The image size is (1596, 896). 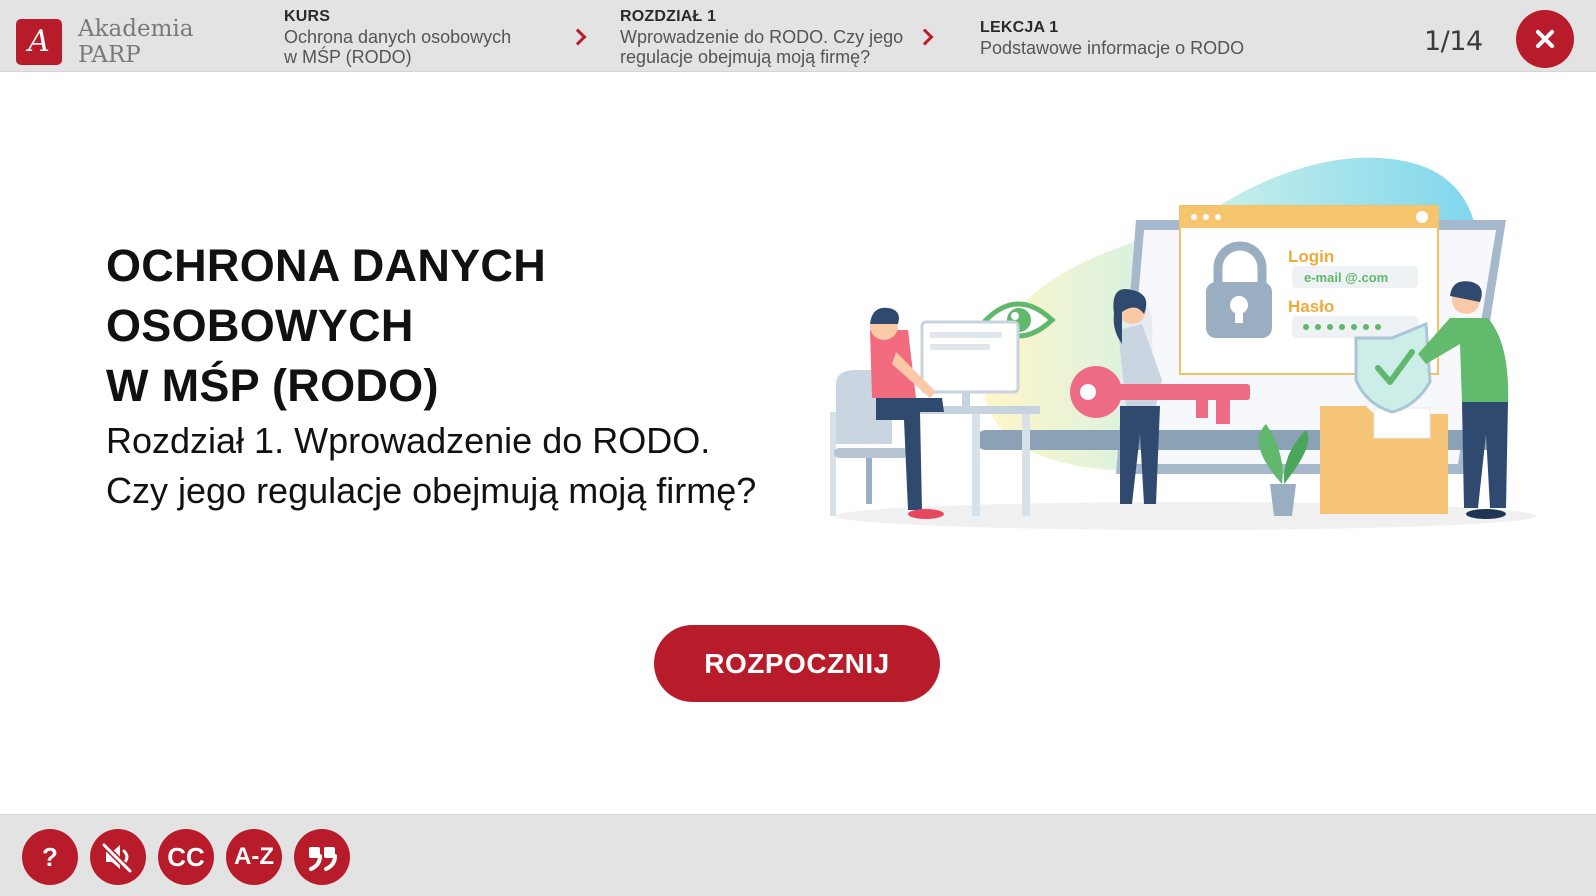 I want to click on course-title: OCHRONA DANYCH OSOBOWYCH W MŚP (RODO), so click(x=466, y=326).